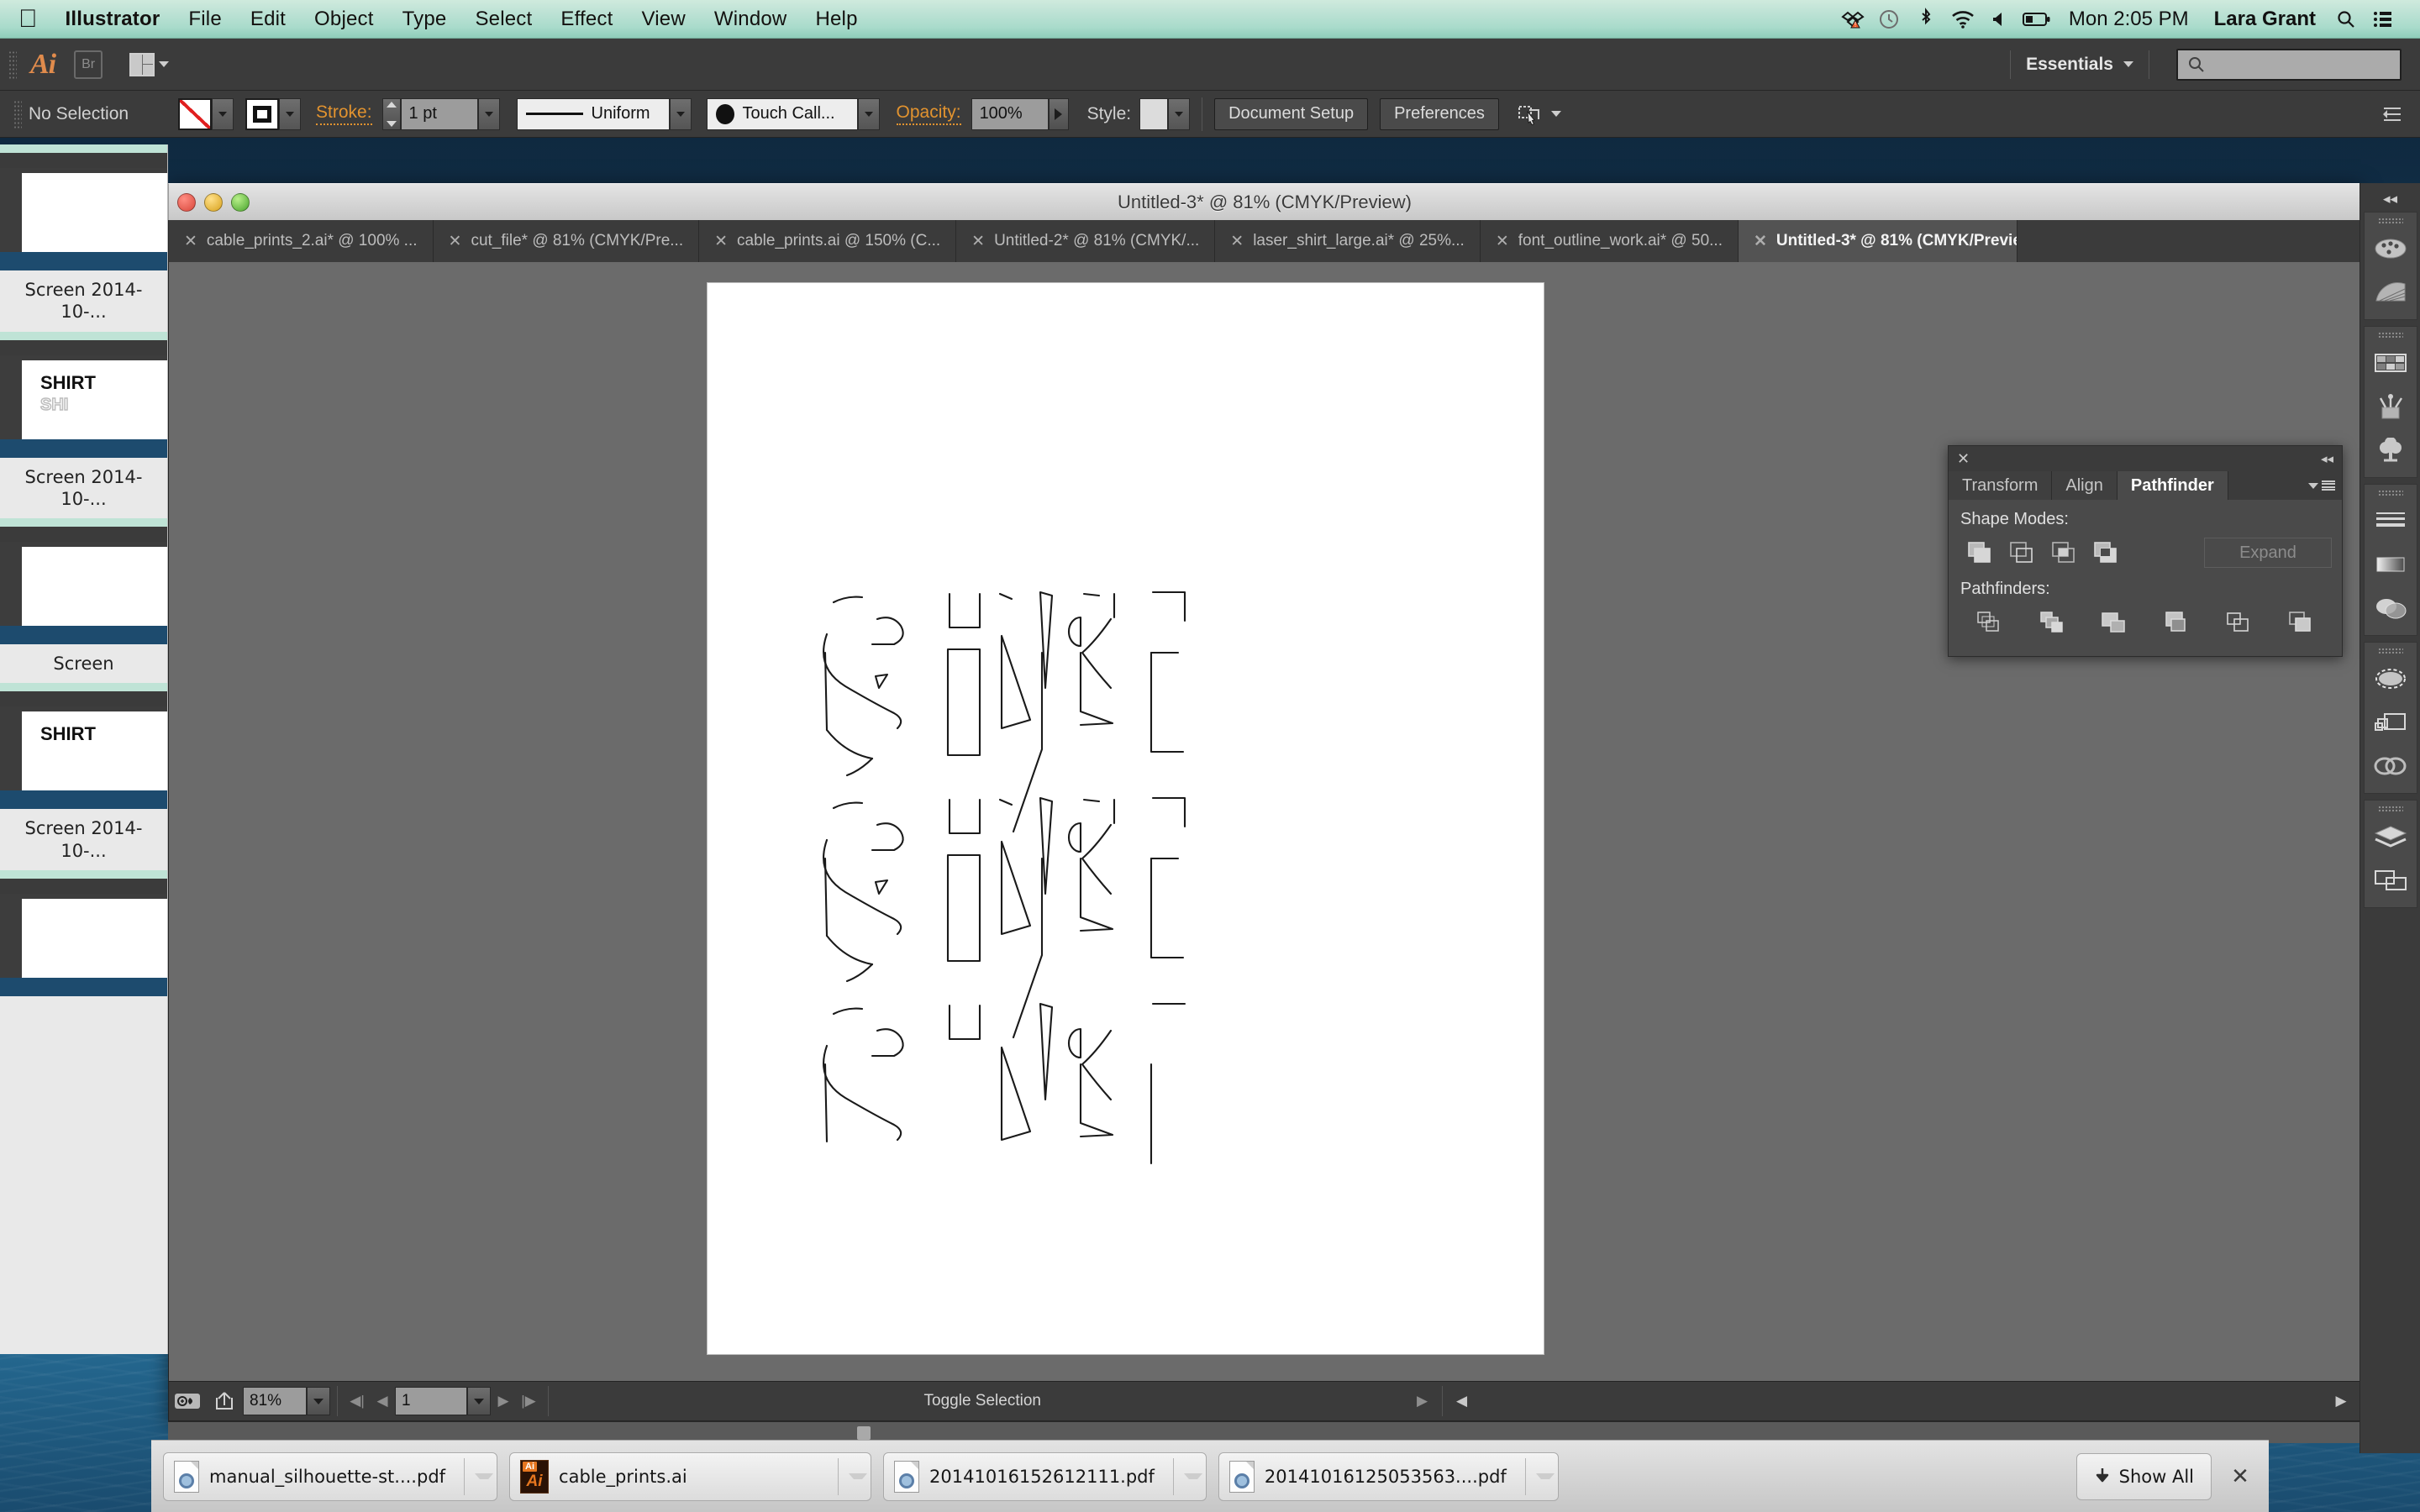 Image resolution: width=2420 pixels, height=1512 pixels. Describe the element at coordinates (1439, 113) in the screenshot. I see `preferences-button: Preferences` at that location.